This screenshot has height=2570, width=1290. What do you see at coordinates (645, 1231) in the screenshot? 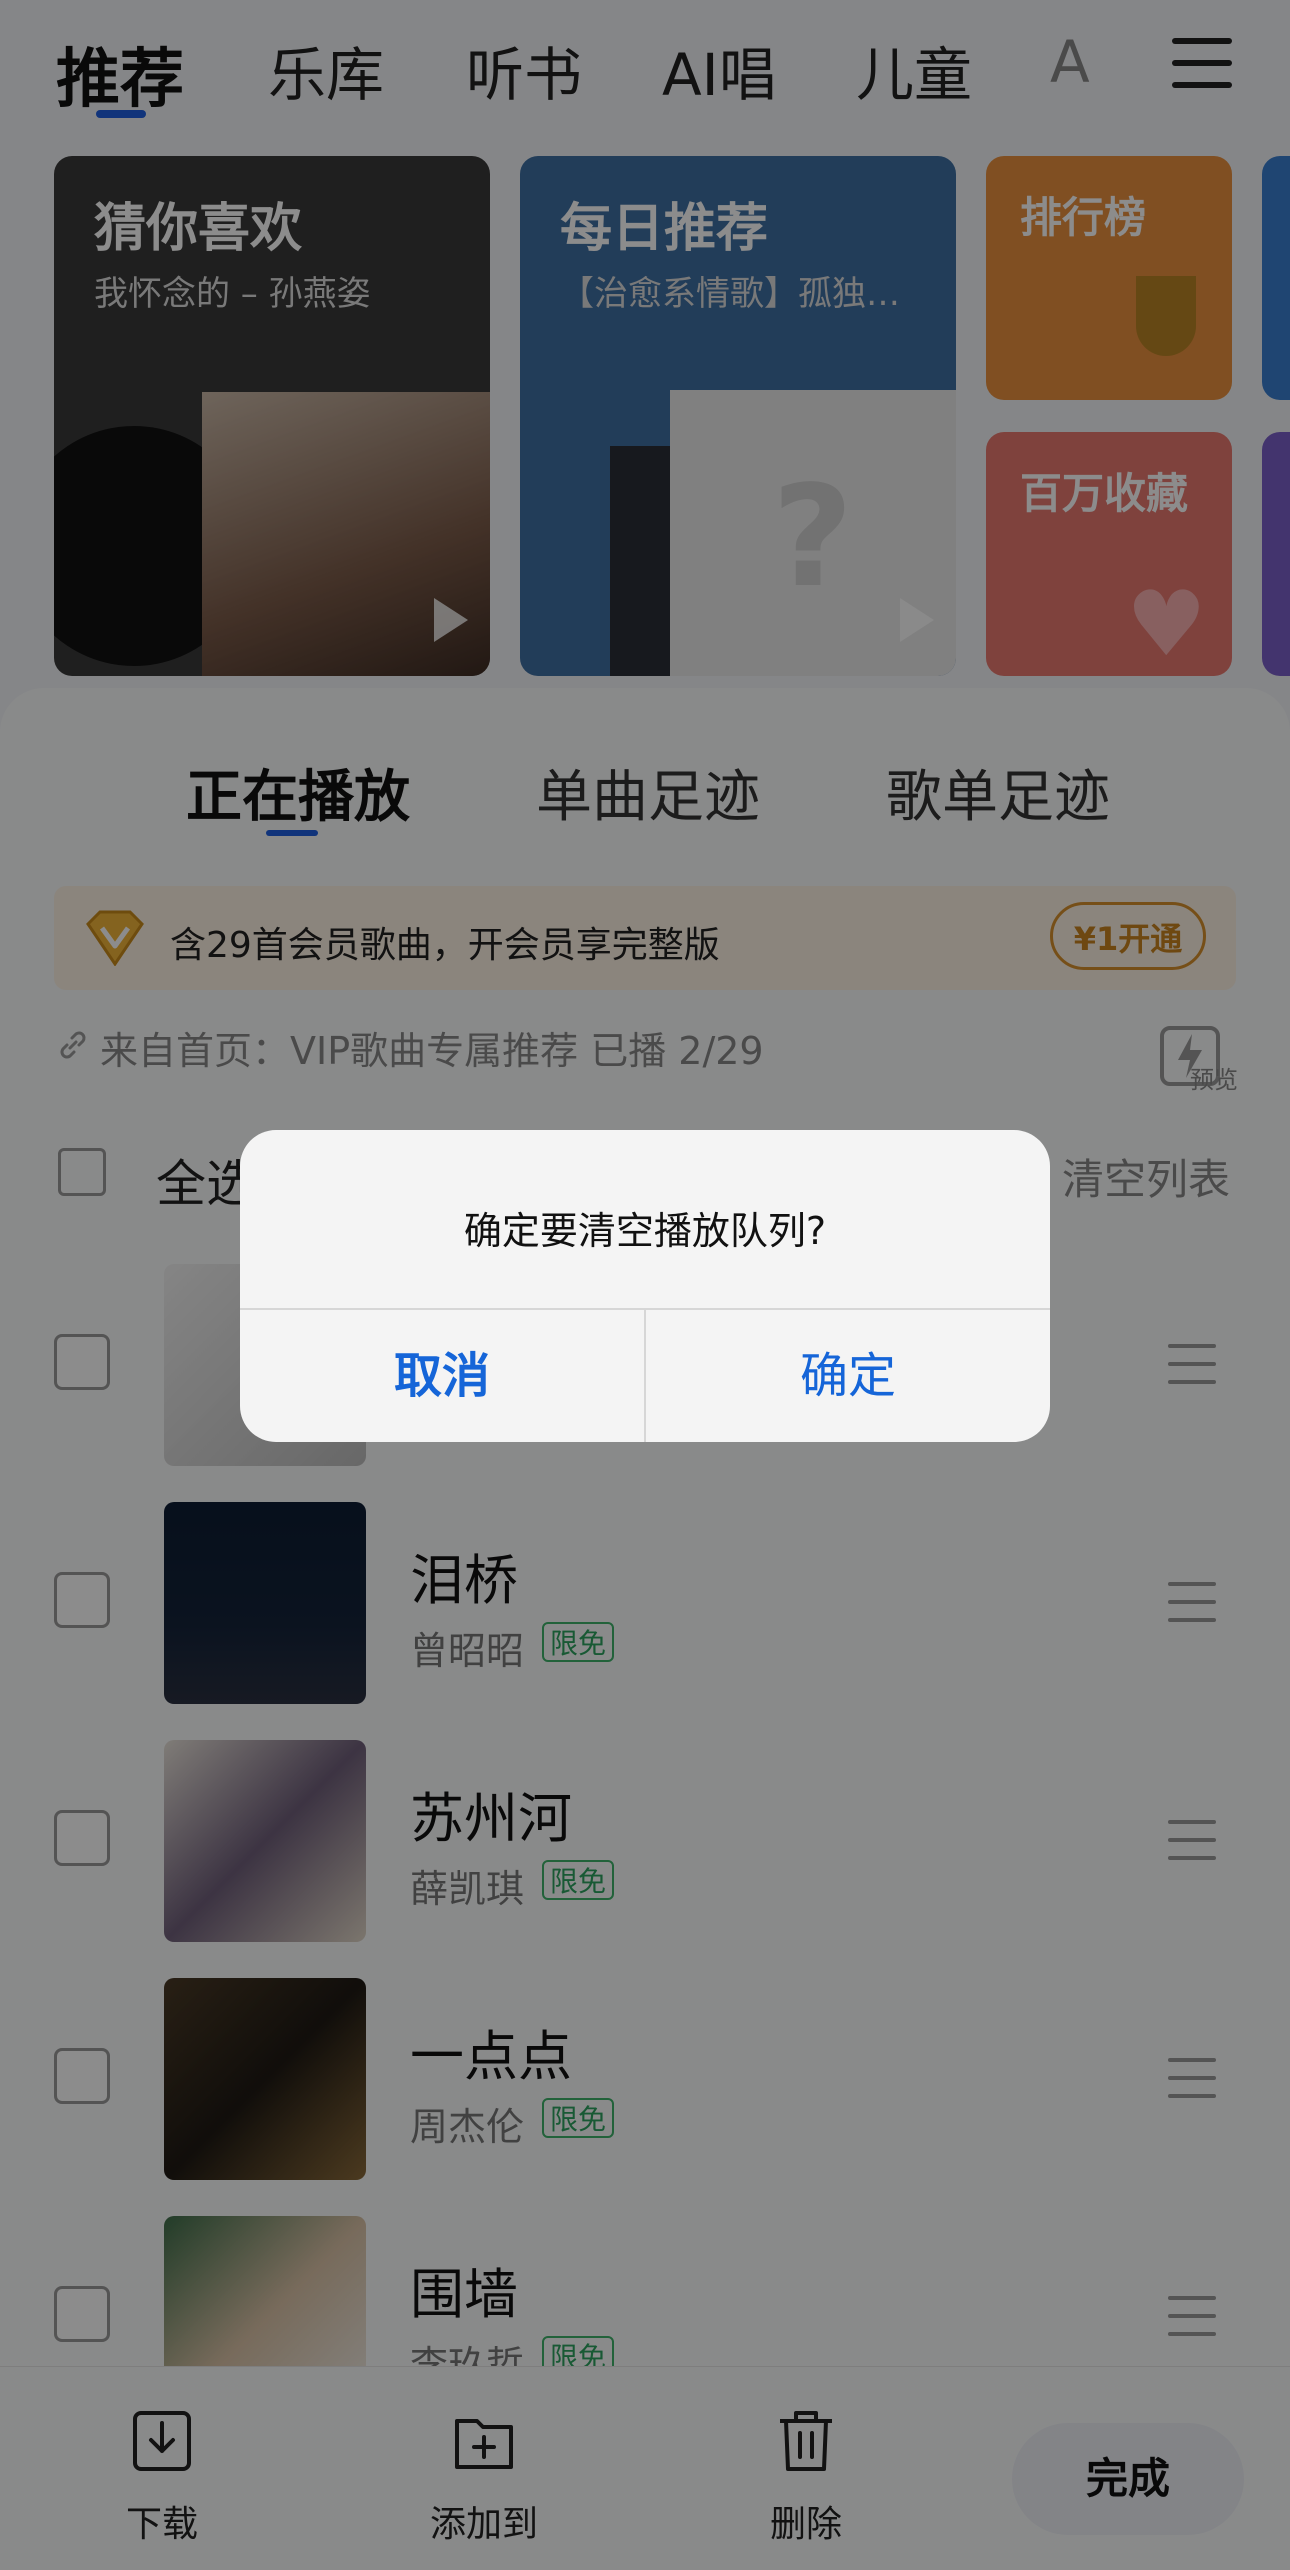
I see `dialog-message: 确定要清空播放队列?` at bounding box center [645, 1231].